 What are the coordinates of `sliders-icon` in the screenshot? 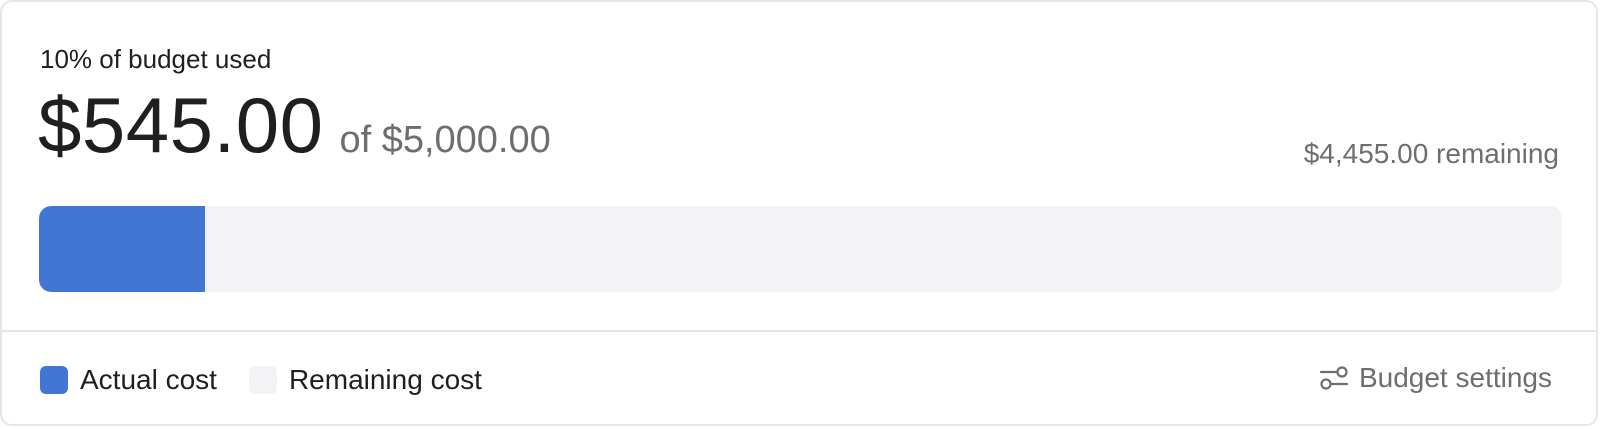 It's located at (1334, 378).